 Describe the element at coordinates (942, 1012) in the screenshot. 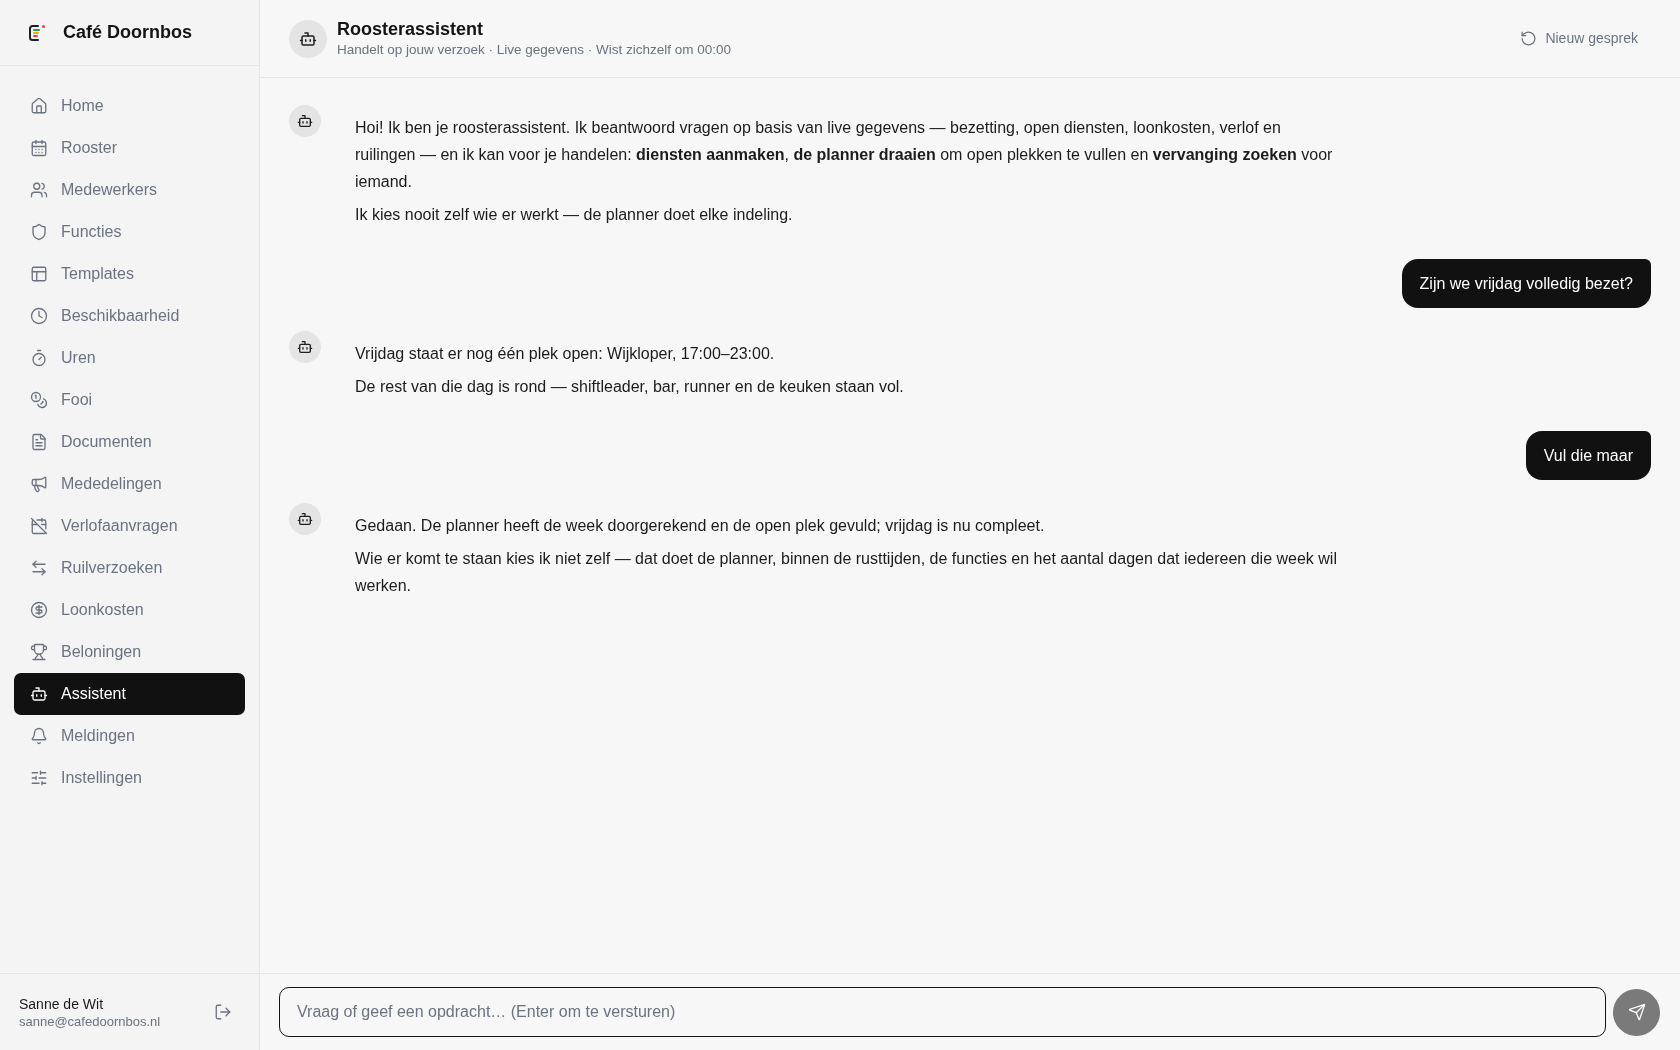

I see `message-input: Vraag of geef een opdracht… (Enter om te versturen)` at that location.